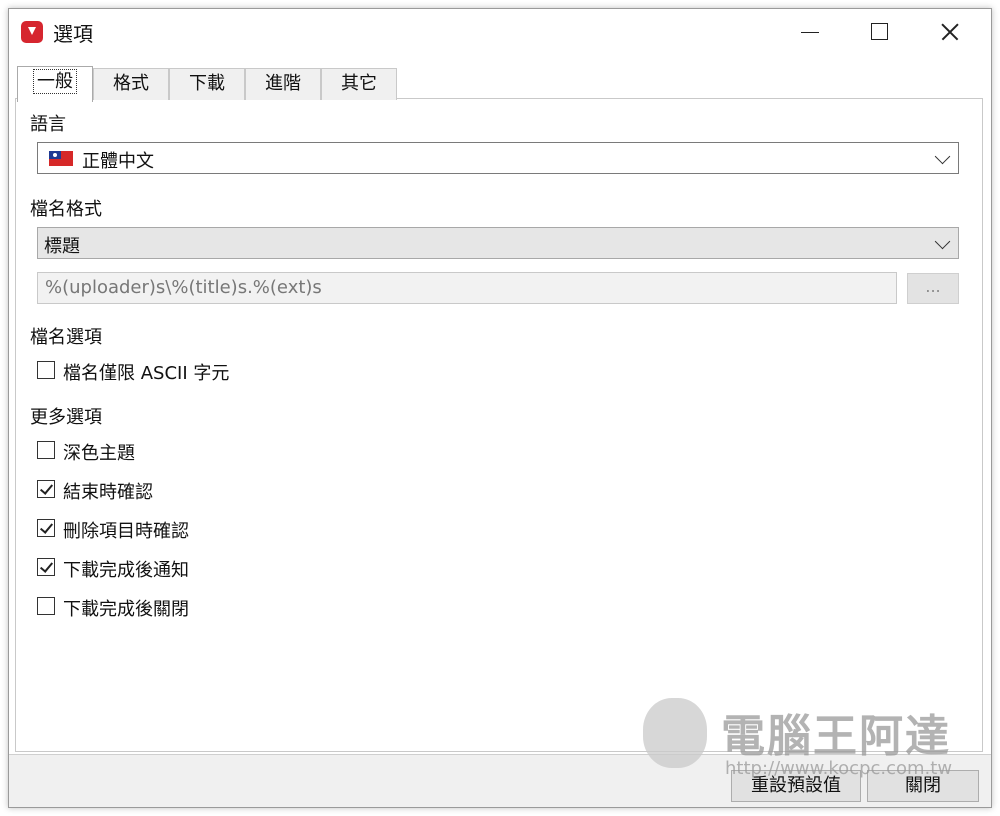 This screenshot has width=1000, height=816. I want to click on tab-advanced-label: 進階, so click(283, 83).